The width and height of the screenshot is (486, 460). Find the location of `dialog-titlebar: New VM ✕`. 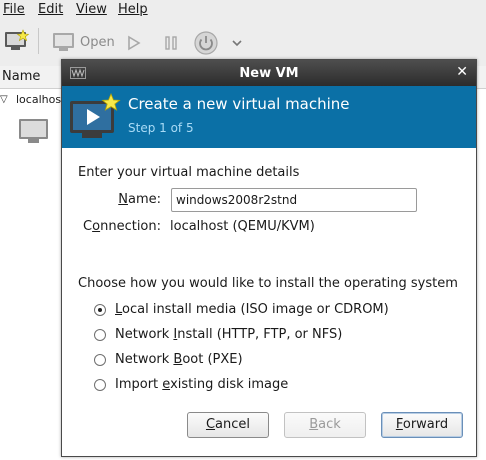

dialog-titlebar: New VM ✕ is located at coordinates (269, 73).